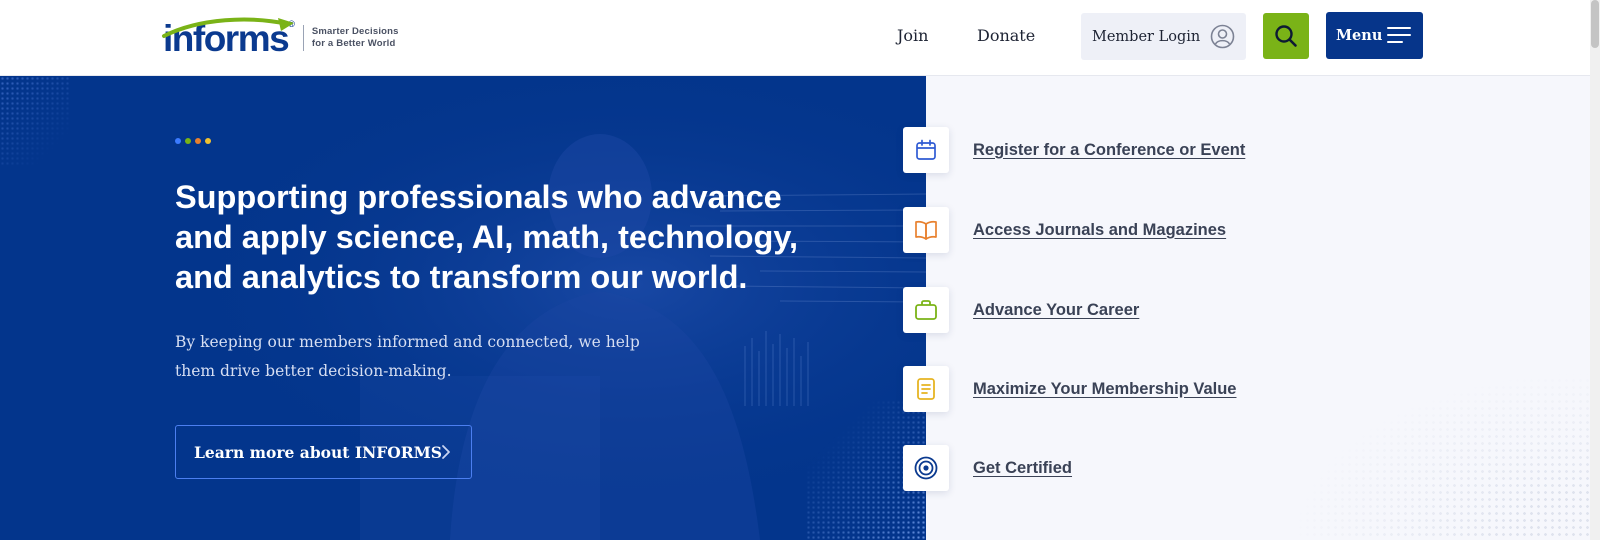 This screenshot has height=540, width=1600. Describe the element at coordinates (355, 37) in the screenshot. I see `logo-tagline: Smarter Decisions for a Better World` at that location.